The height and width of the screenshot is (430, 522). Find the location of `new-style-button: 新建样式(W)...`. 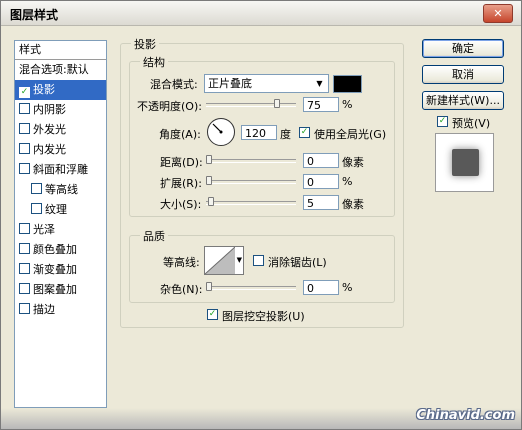

new-style-button: 新建样式(W)... is located at coordinates (463, 100).